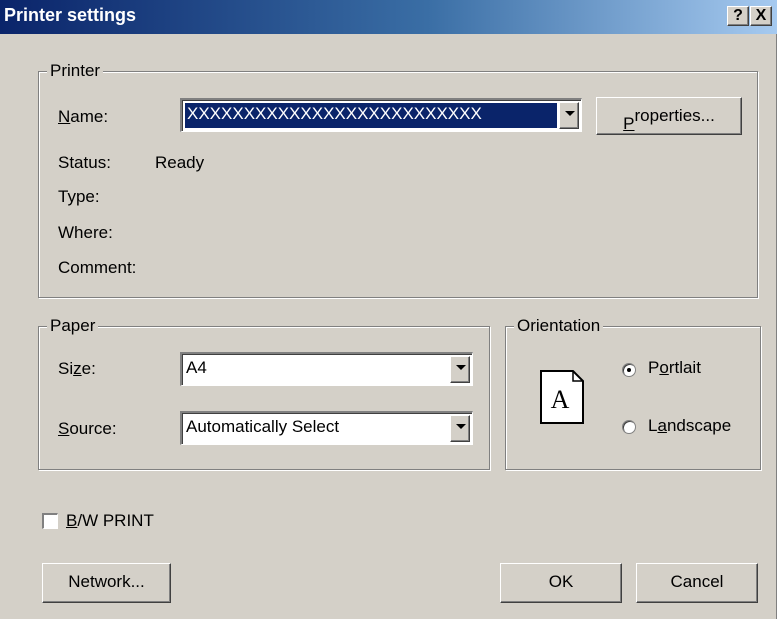 This screenshot has height=619, width=777. I want to click on paper-size-value: A4, so click(196, 367).